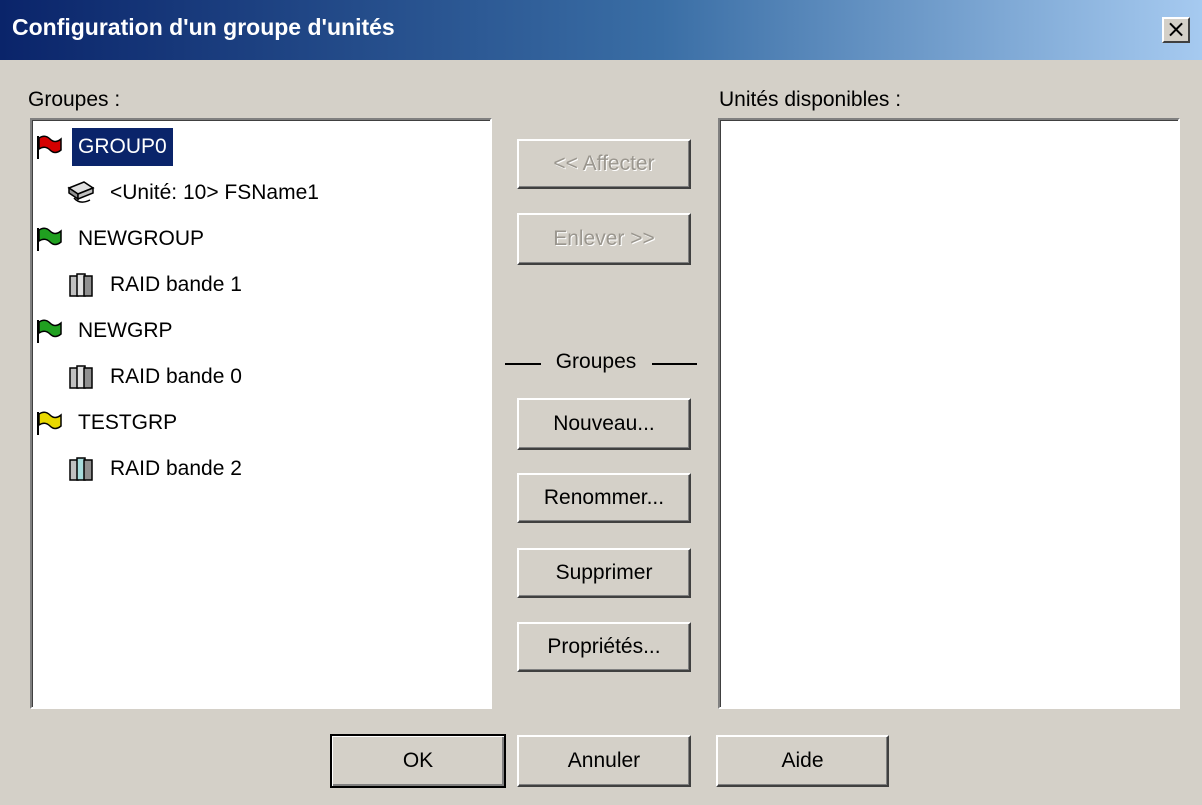  I want to click on tree-item-testgrp: TESTGRP, so click(108, 423).